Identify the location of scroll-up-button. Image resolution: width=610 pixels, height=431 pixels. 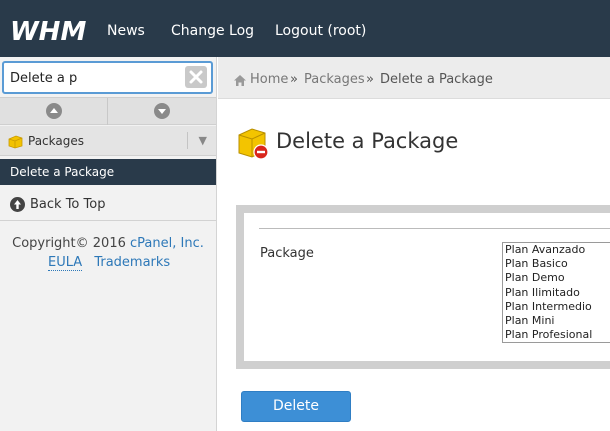
(54, 111).